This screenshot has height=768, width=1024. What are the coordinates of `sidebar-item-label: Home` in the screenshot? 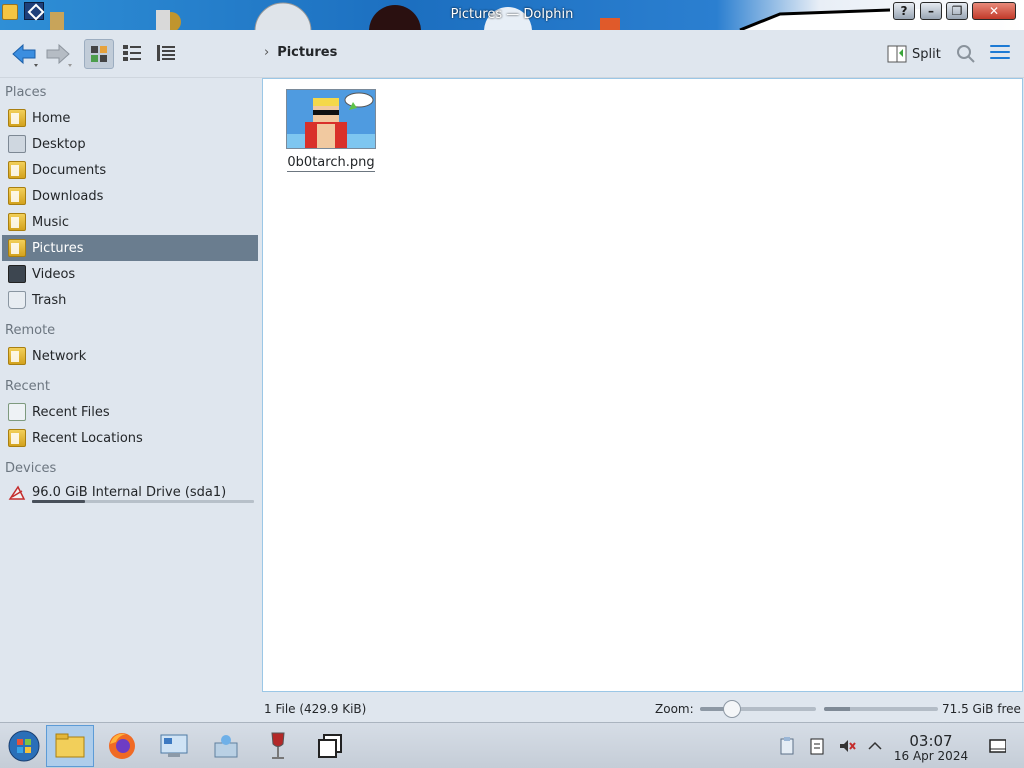 It's located at (51, 118).